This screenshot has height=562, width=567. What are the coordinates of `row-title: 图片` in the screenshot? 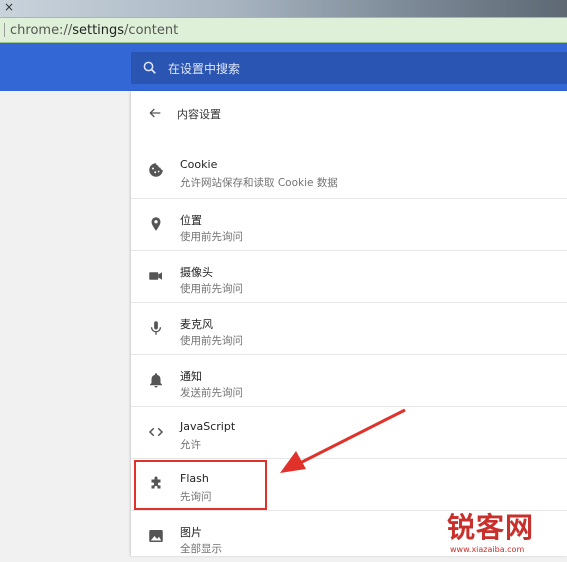 It's located at (191, 532).